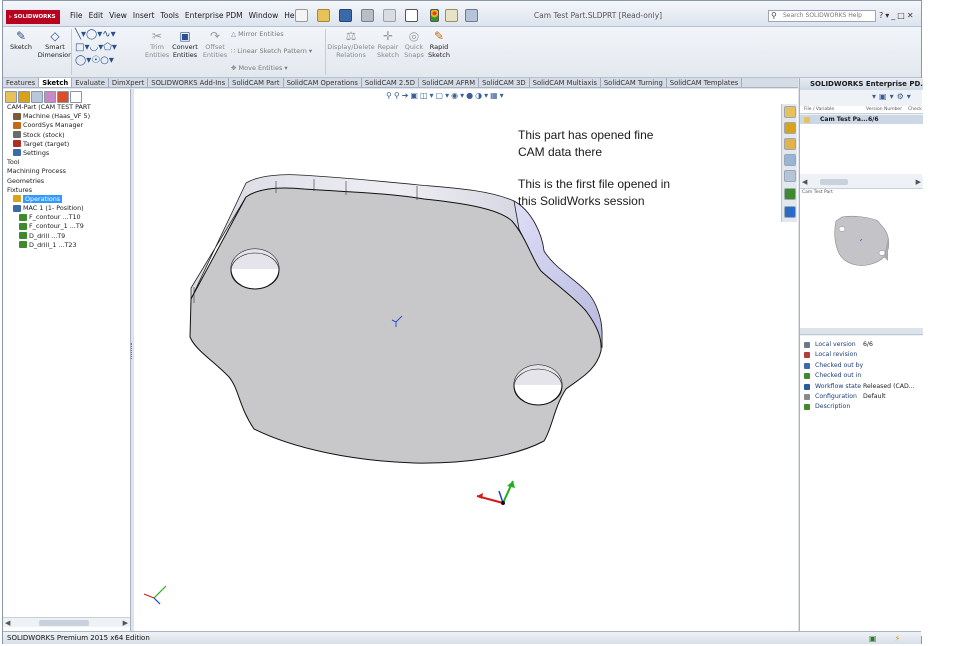 The width and height of the screenshot is (960, 646). I want to click on offset-entities-button: ↷ Offset Entities, so click(215, 44).